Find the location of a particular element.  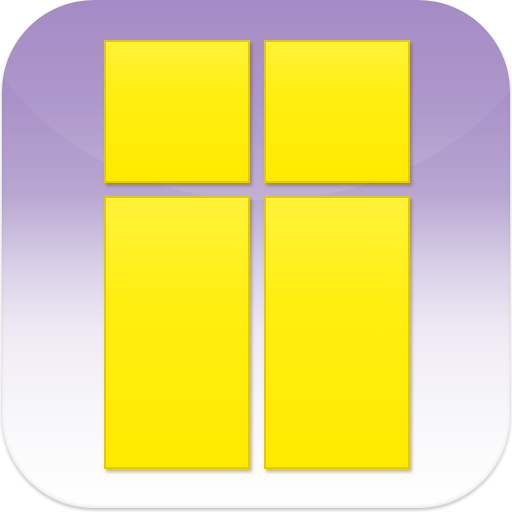

tile-top-right is located at coordinates (337, 111).